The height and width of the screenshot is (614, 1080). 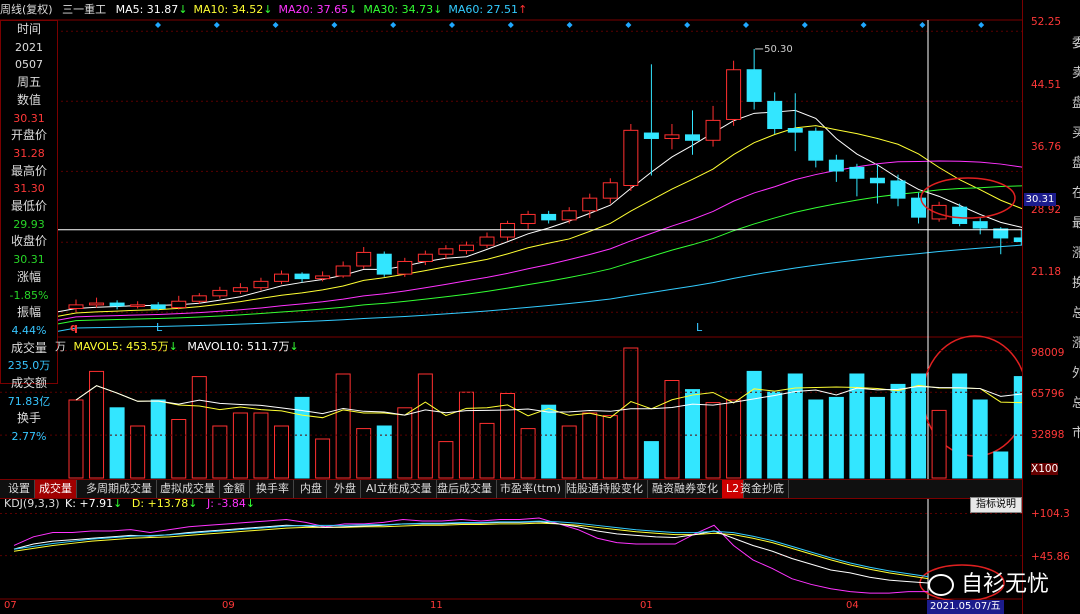 I want to click on tab-9: 盘后成交量, so click(x=465, y=489).